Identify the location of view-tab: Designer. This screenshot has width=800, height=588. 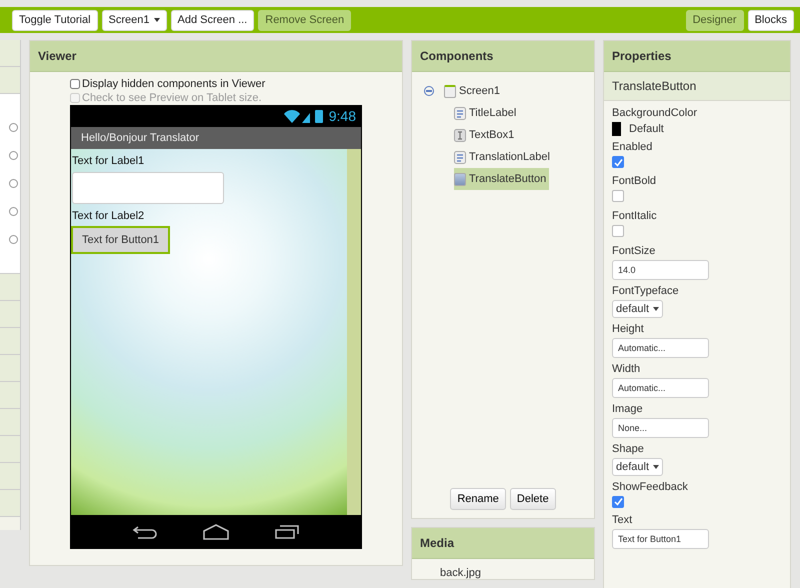
(715, 20).